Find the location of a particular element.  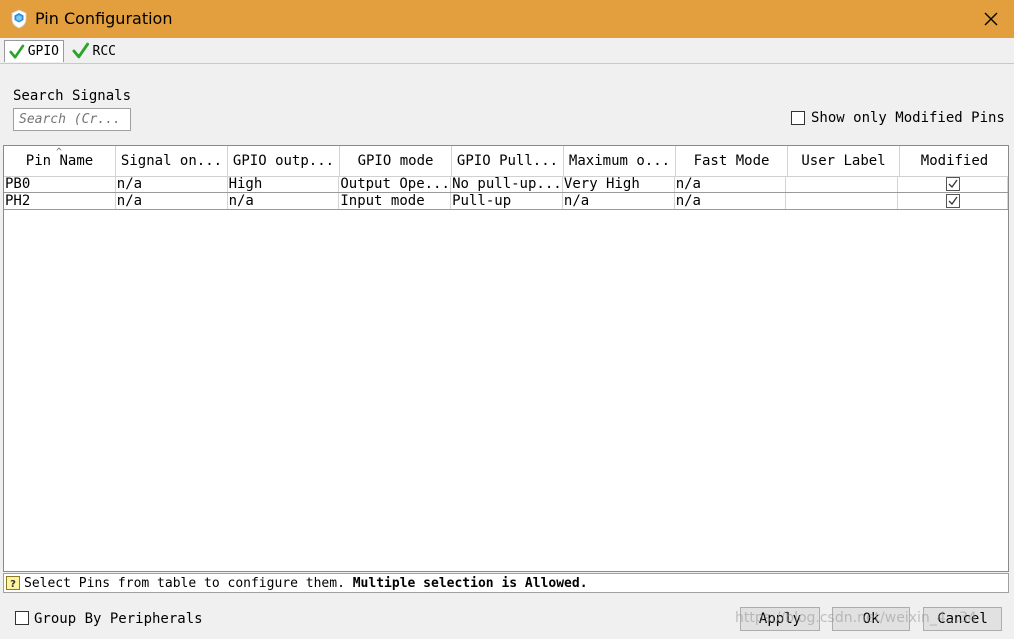

search-input is located at coordinates (72, 119).